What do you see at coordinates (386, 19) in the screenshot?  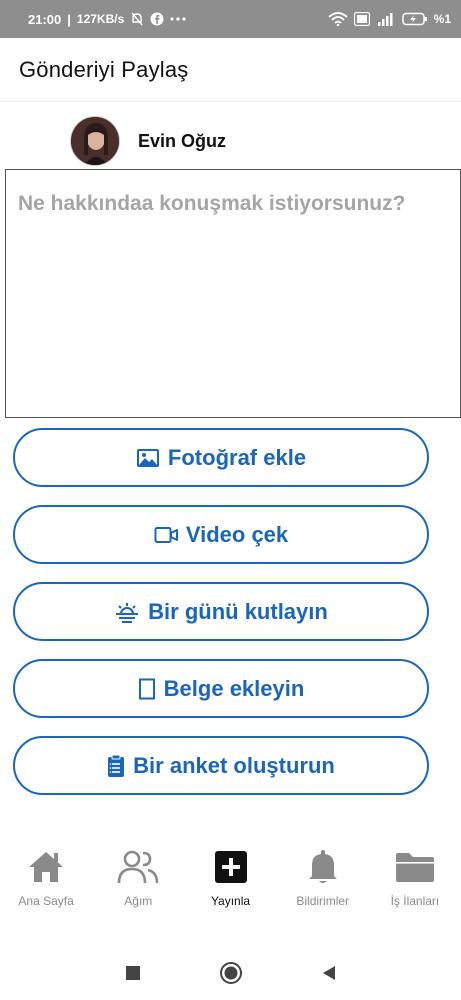 I see `signal-icon` at bounding box center [386, 19].